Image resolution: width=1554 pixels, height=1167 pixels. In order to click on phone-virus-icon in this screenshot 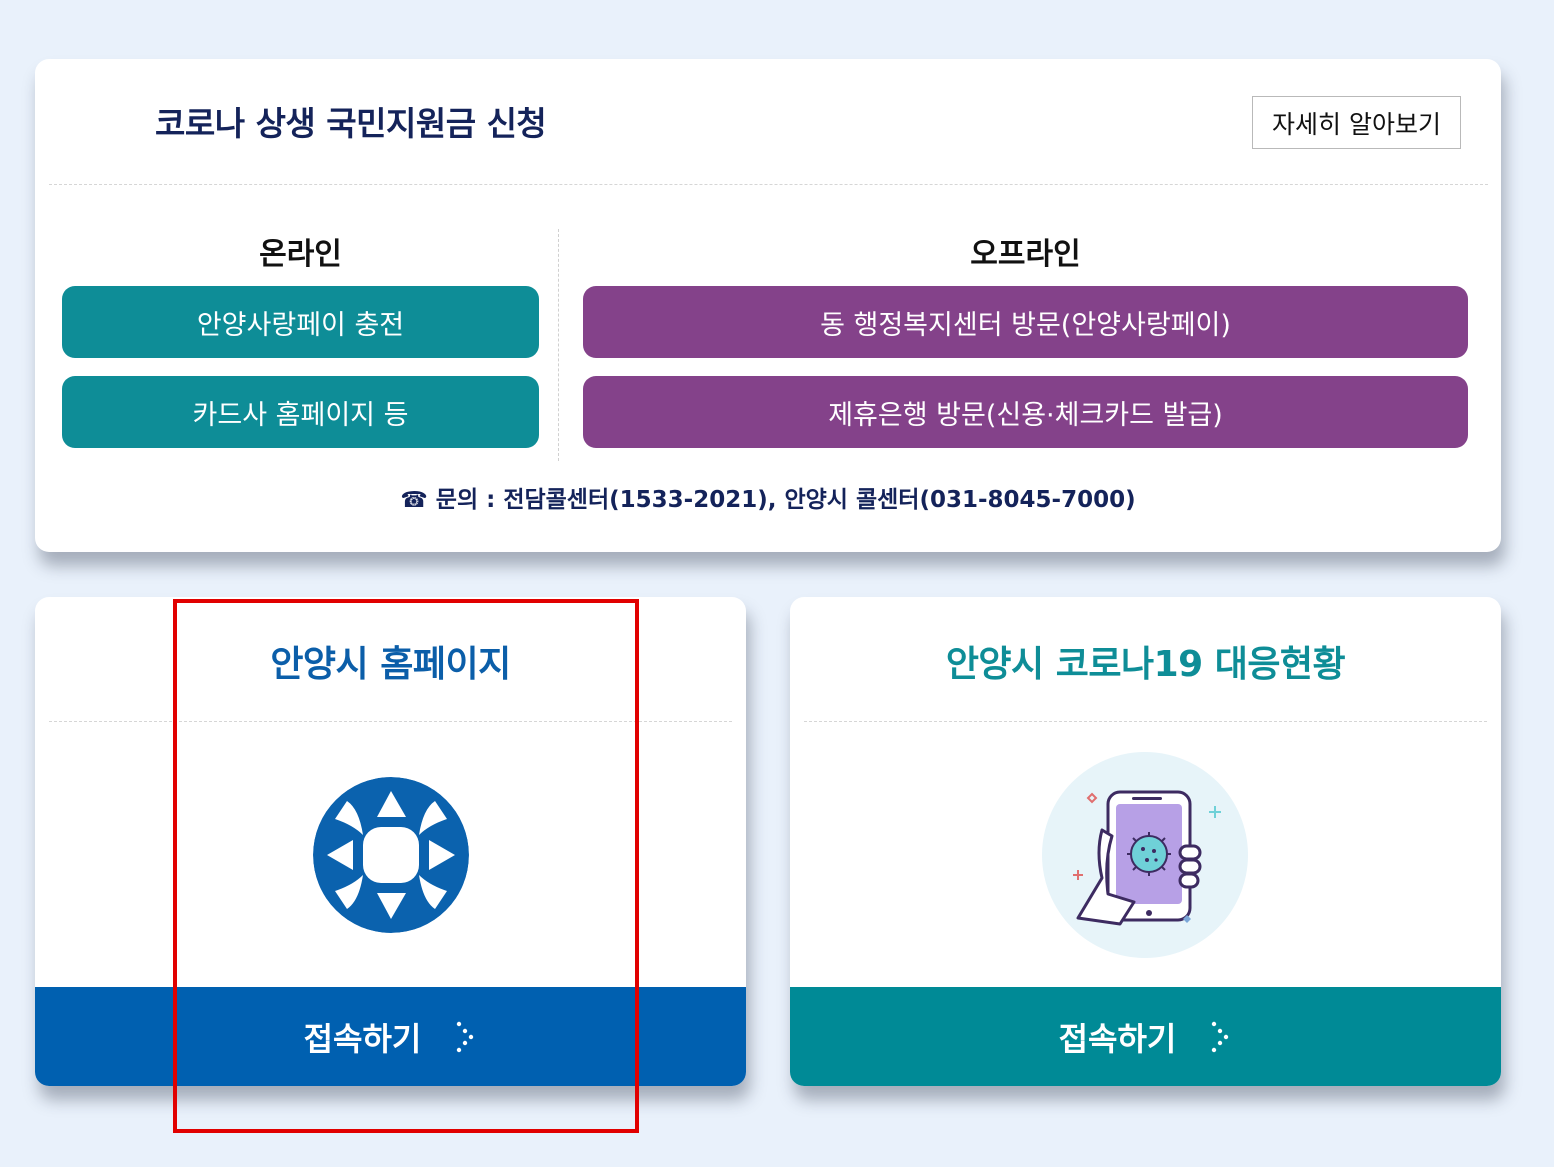, I will do `click(1145, 855)`.